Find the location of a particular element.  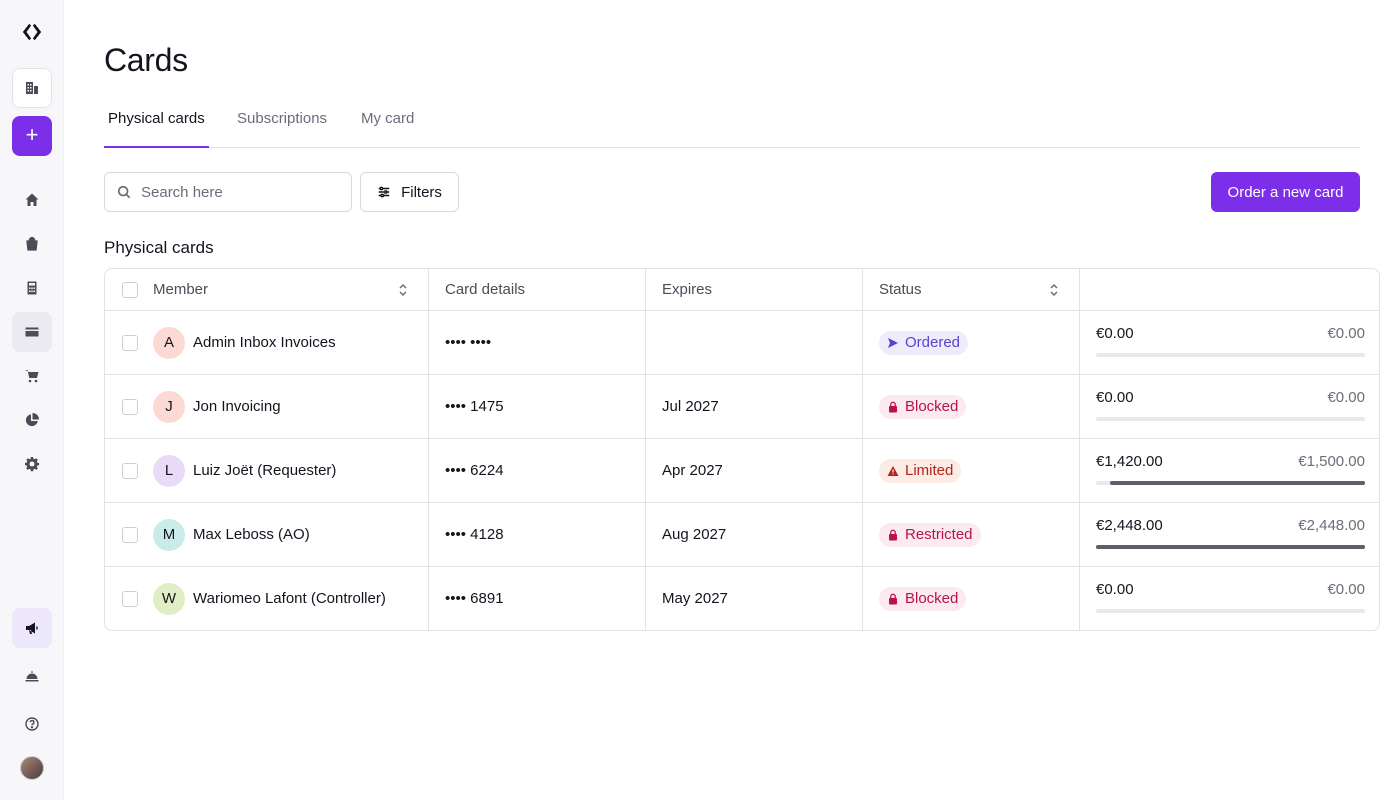

member-name: Jon Invoicing is located at coordinates (237, 406).